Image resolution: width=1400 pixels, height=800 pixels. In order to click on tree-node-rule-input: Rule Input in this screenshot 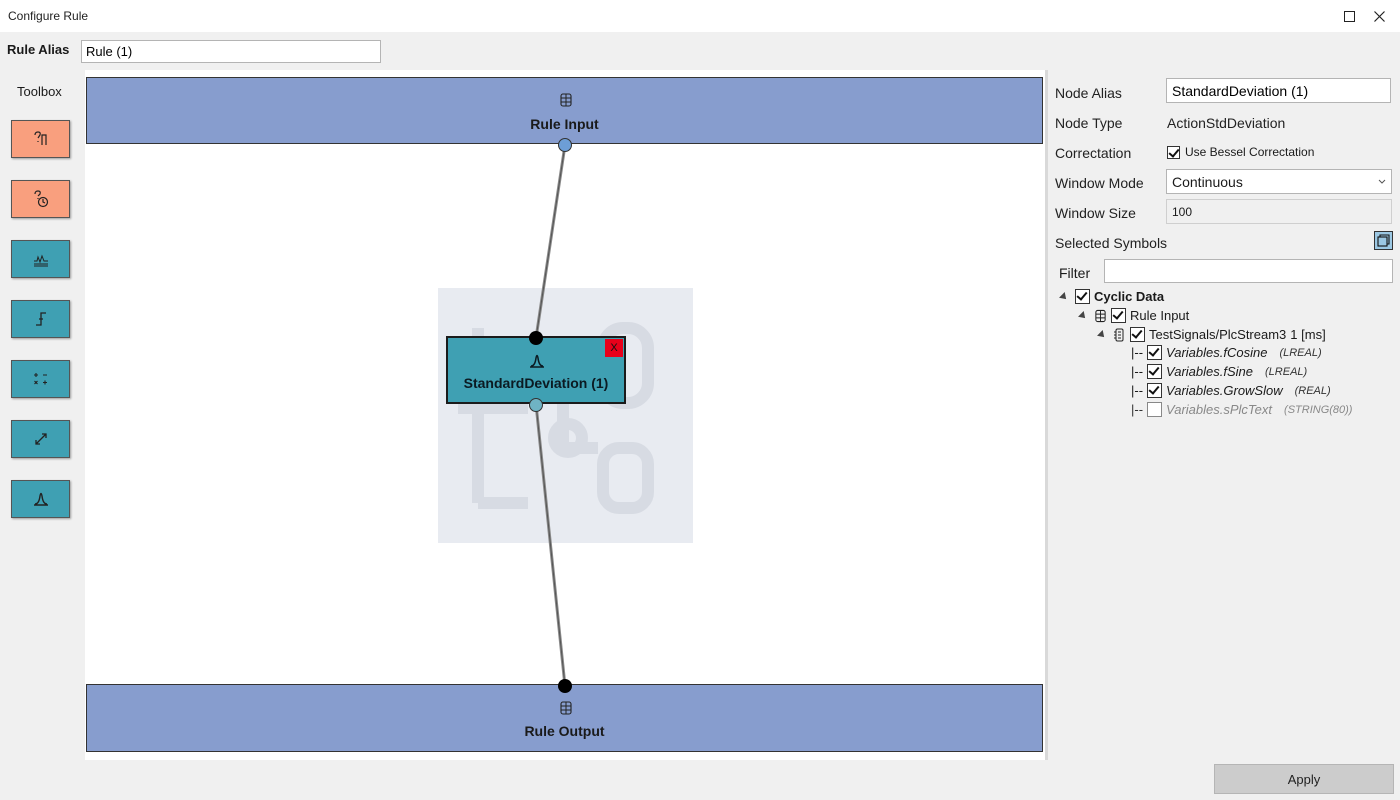, I will do `click(1134, 315)`.